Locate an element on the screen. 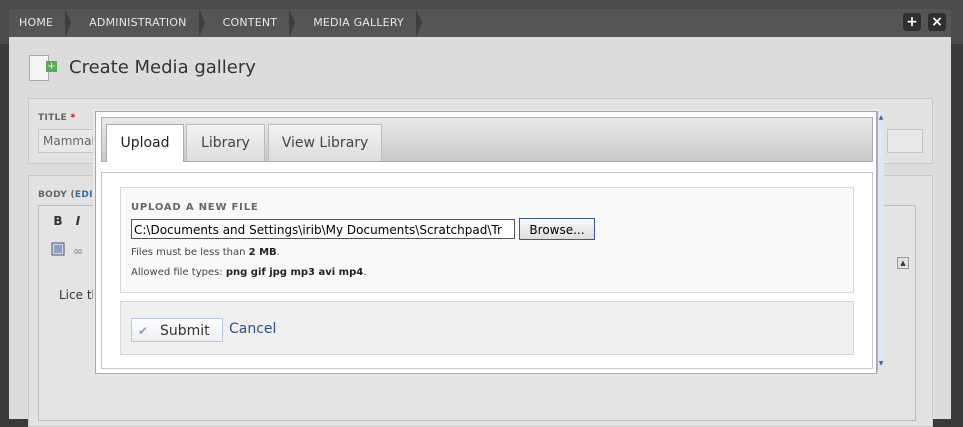 The width and height of the screenshot is (963, 427). submit-label: Submit is located at coordinates (185, 331).